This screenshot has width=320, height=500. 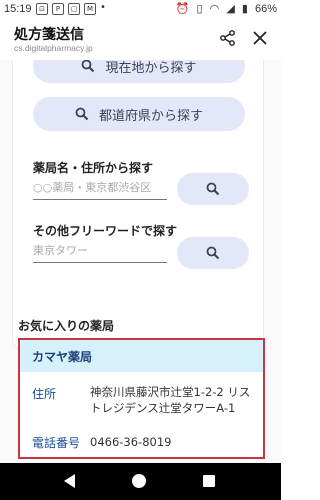 I want to click on pharmacy-header: カマヤ薬局, so click(x=141, y=356).